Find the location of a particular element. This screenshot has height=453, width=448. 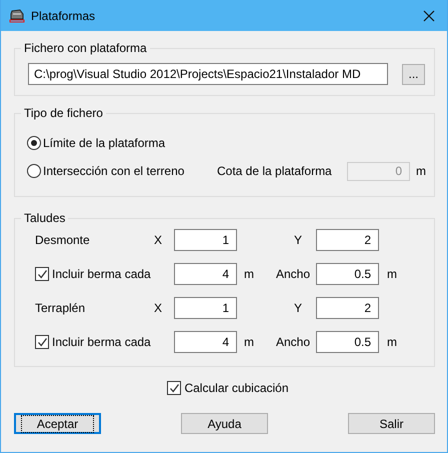

radio-option: Intersección con el terreno is located at coordinates (122, 171).